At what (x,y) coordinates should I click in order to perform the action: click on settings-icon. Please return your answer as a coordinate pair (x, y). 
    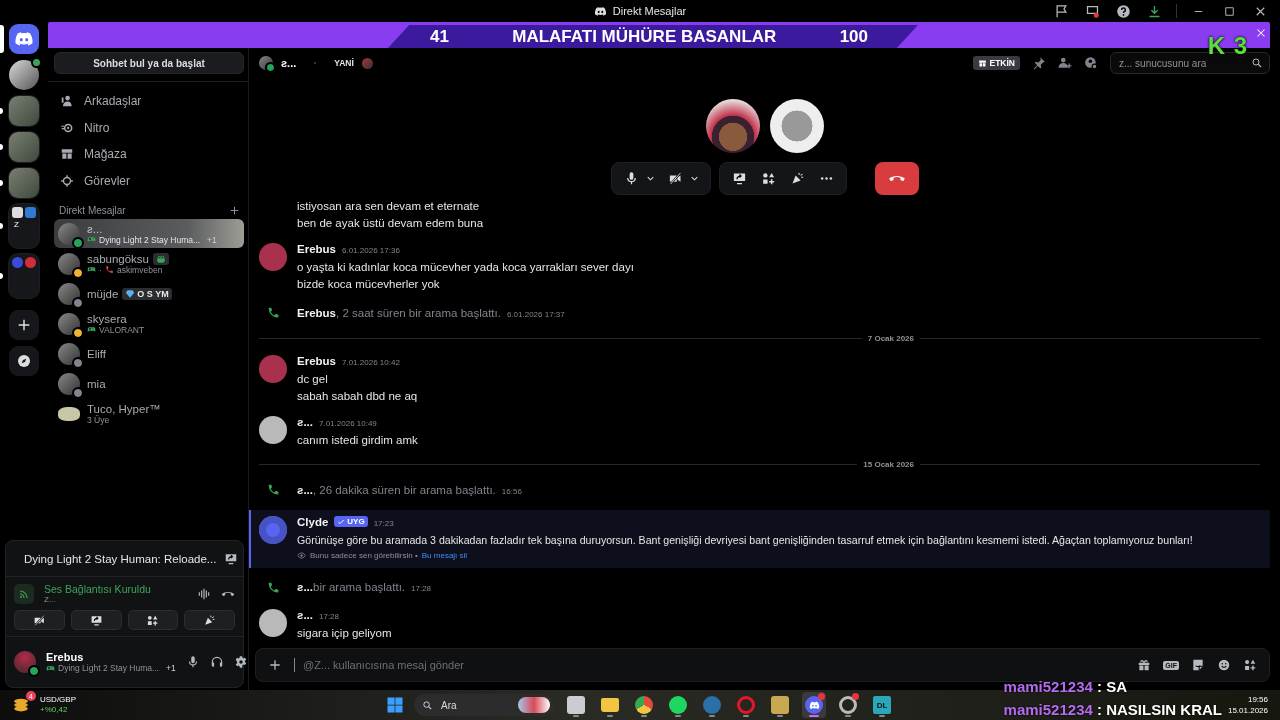
    Looking at the image, I should click on (240, 662).